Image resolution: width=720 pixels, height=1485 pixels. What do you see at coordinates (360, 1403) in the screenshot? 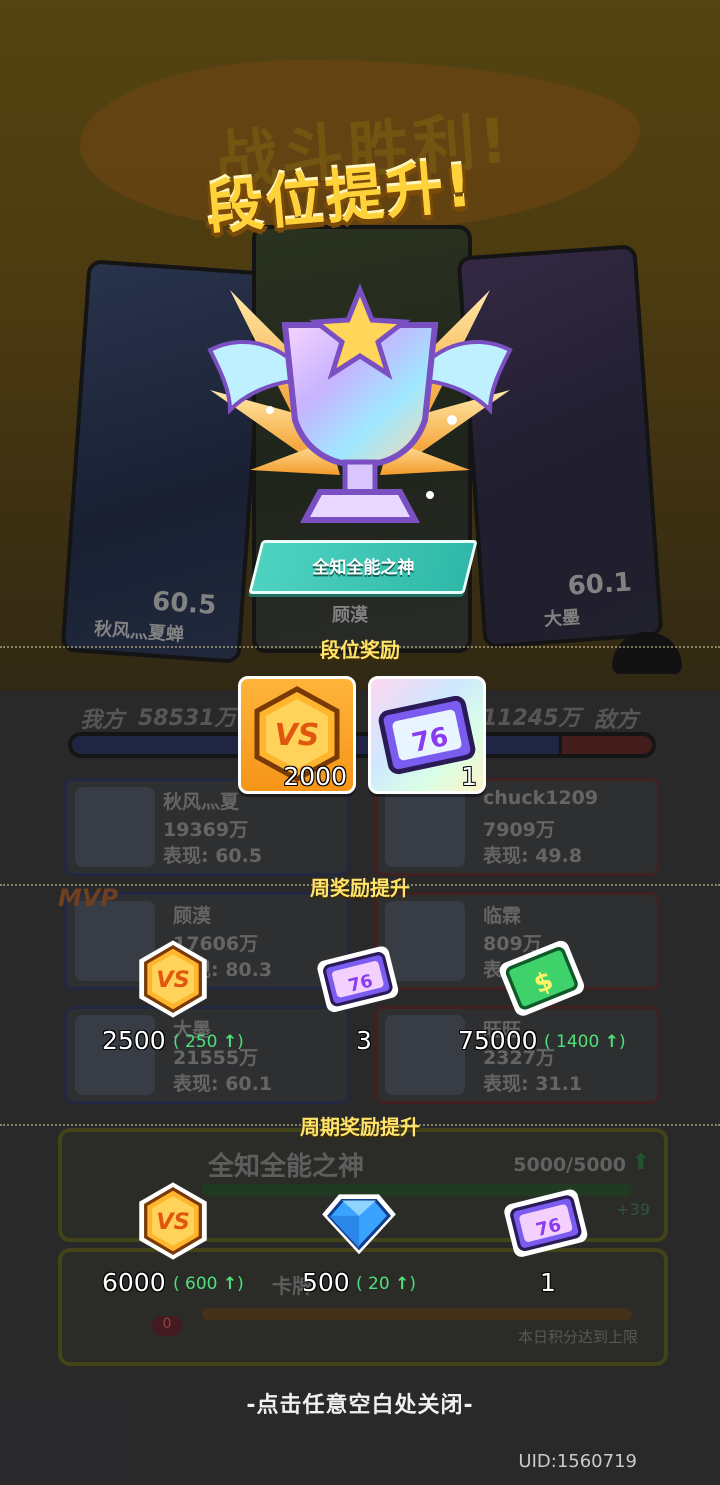
I see `close-hint: -点击任意空白处关闭-` at bounding box center [360, 1403].